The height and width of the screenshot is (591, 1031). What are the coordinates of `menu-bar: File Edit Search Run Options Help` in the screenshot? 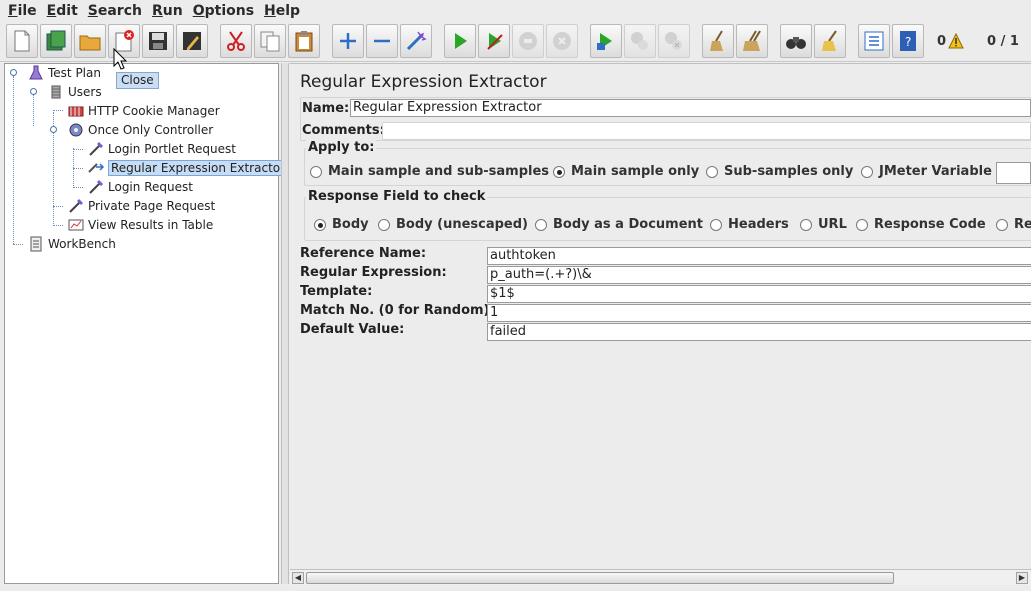 It's located at (515, 11).